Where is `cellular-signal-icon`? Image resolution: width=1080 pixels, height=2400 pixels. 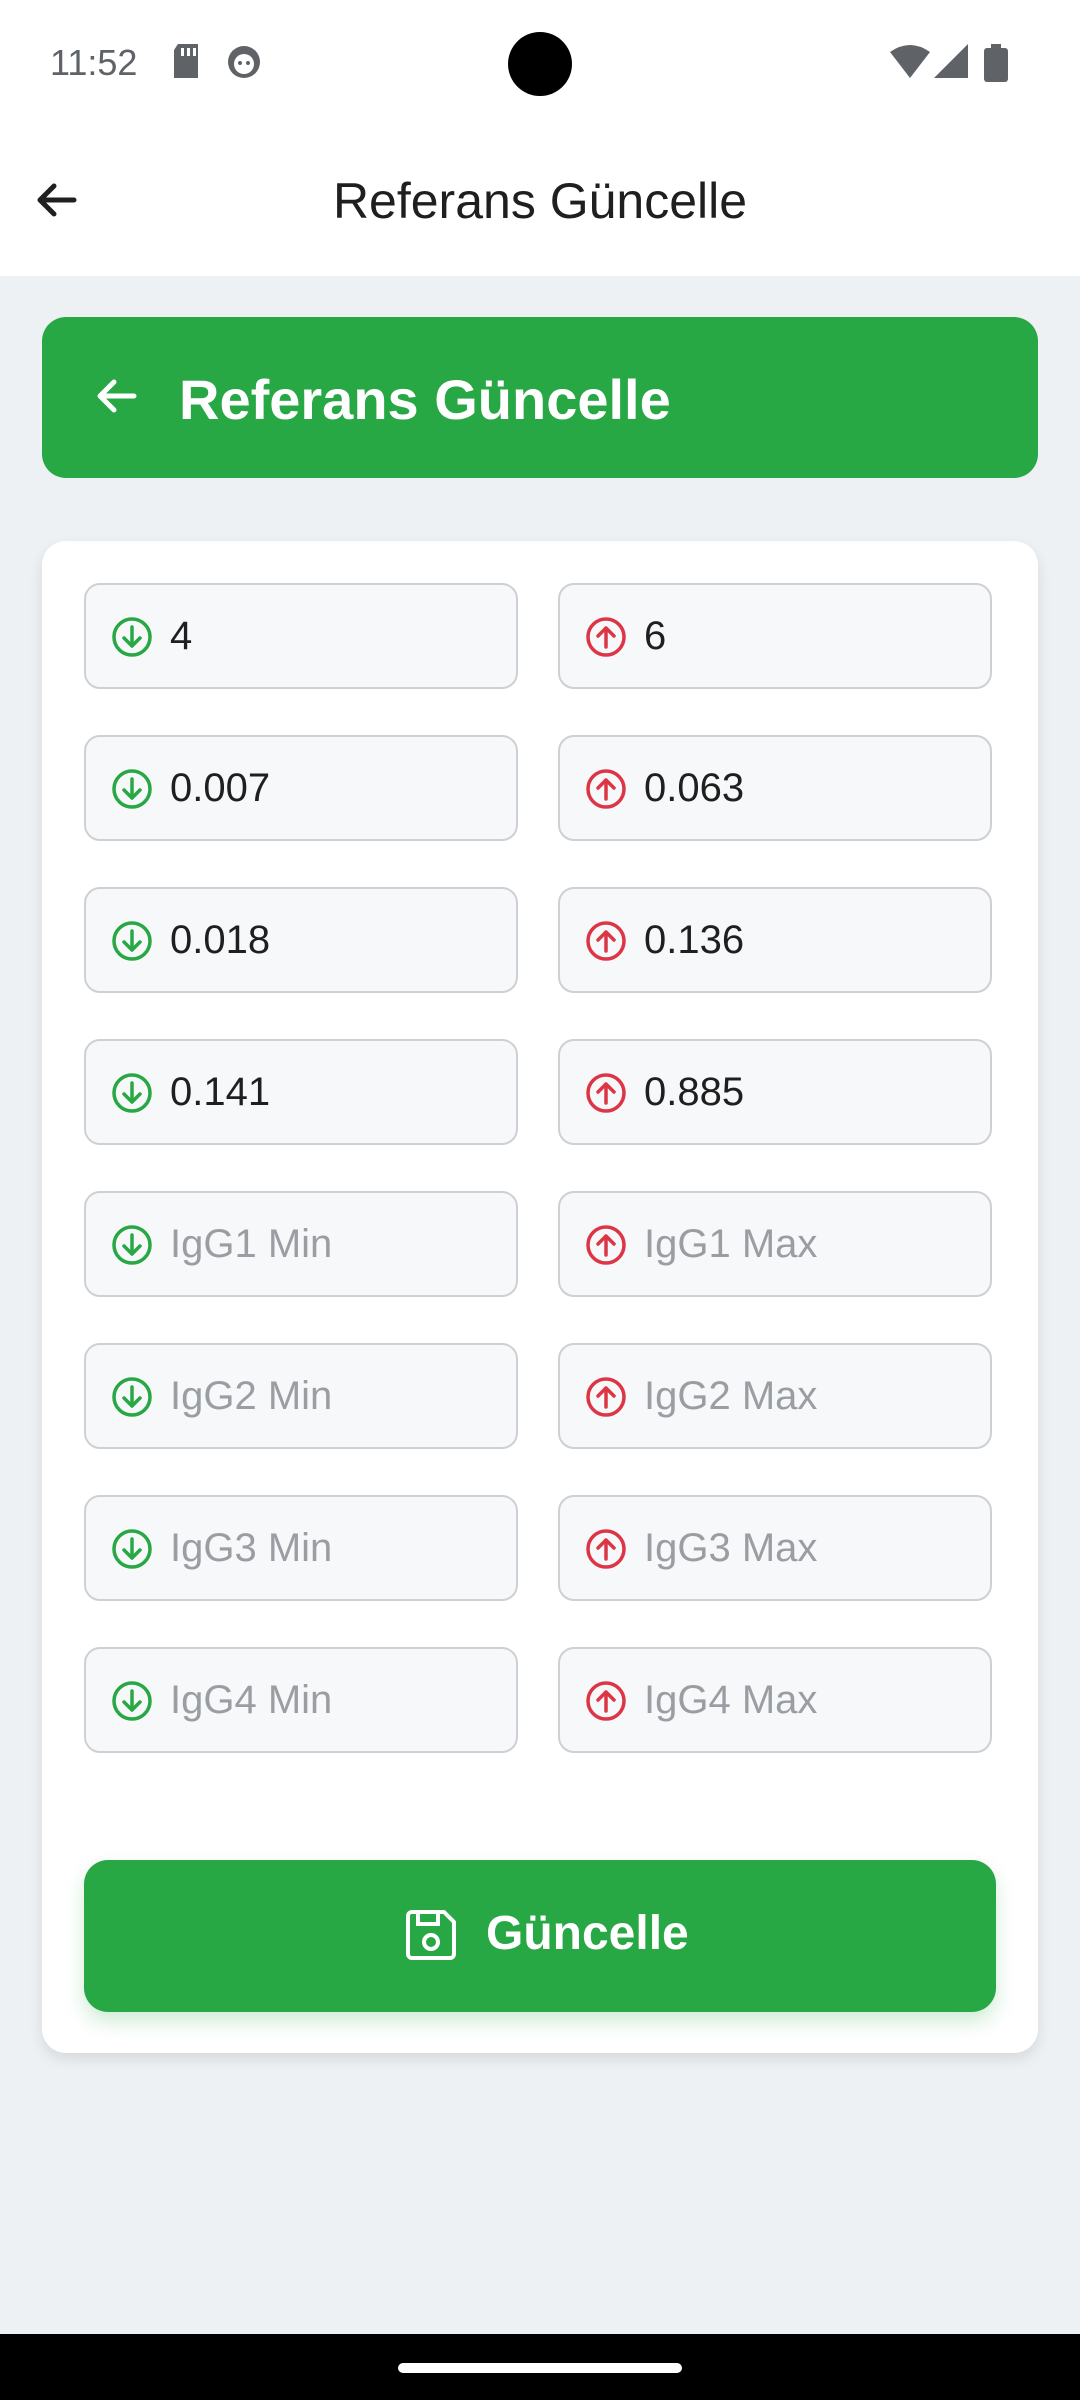
cellular-signal-icon is located at coordinates (951, 61).